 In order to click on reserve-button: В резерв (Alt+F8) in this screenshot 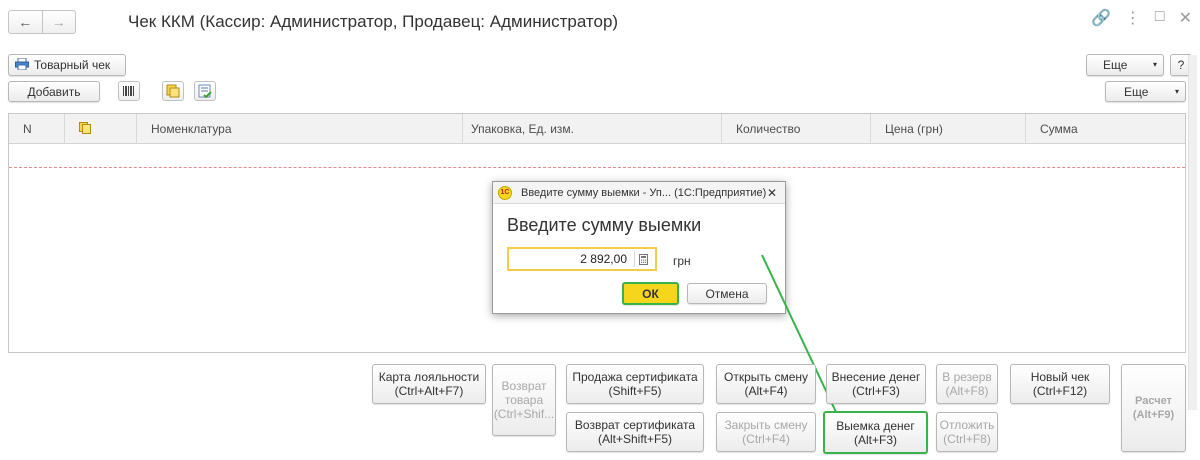, I will do `click(967, 384)`.